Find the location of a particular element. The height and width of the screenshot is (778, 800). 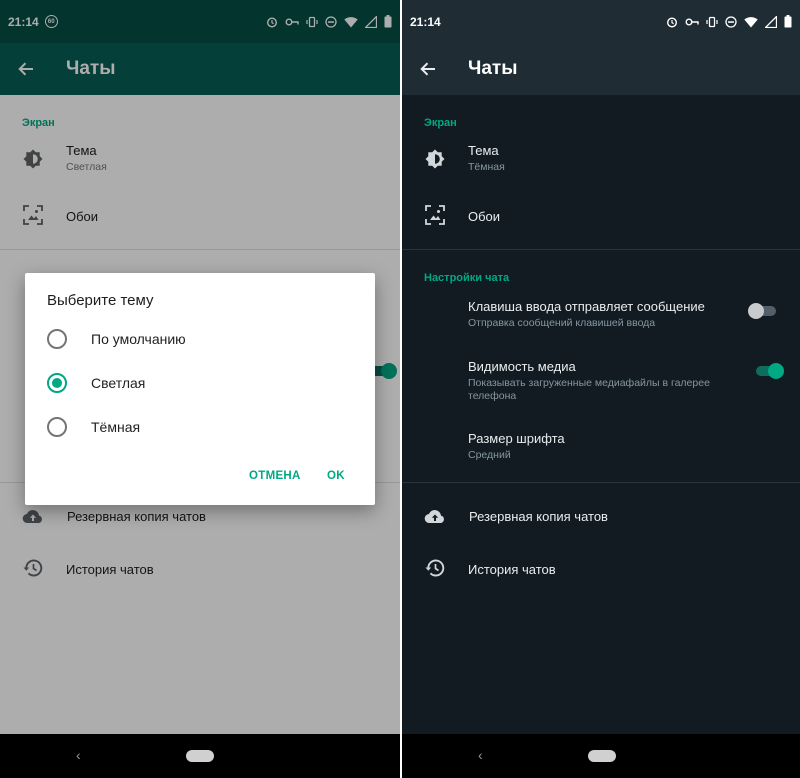

setting-history-title: История чатов is located at coordinates (512, 569).